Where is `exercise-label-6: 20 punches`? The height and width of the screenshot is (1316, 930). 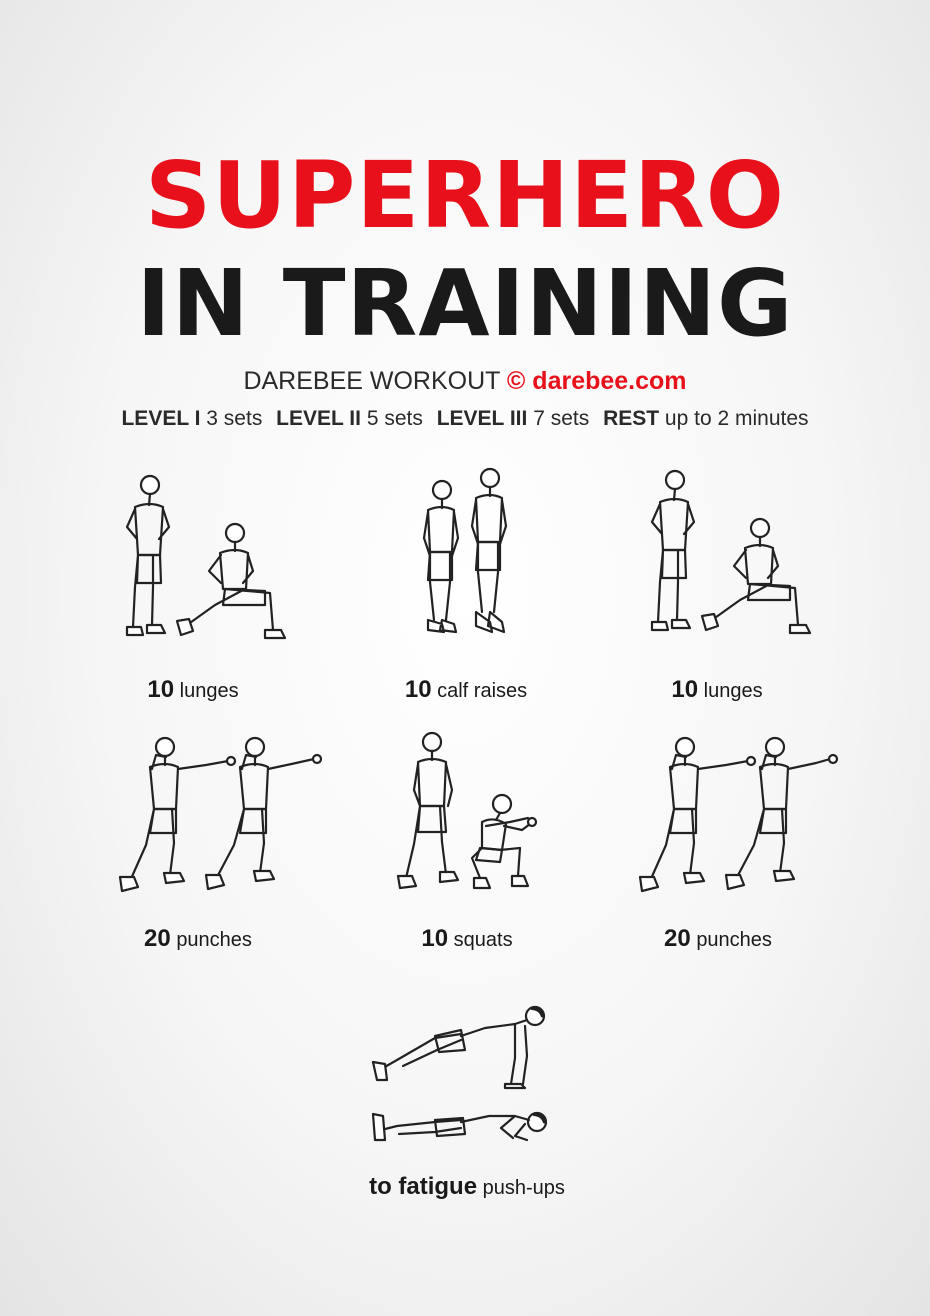 exercise-label-6: 20 punches is located at coordinates (718, 939).